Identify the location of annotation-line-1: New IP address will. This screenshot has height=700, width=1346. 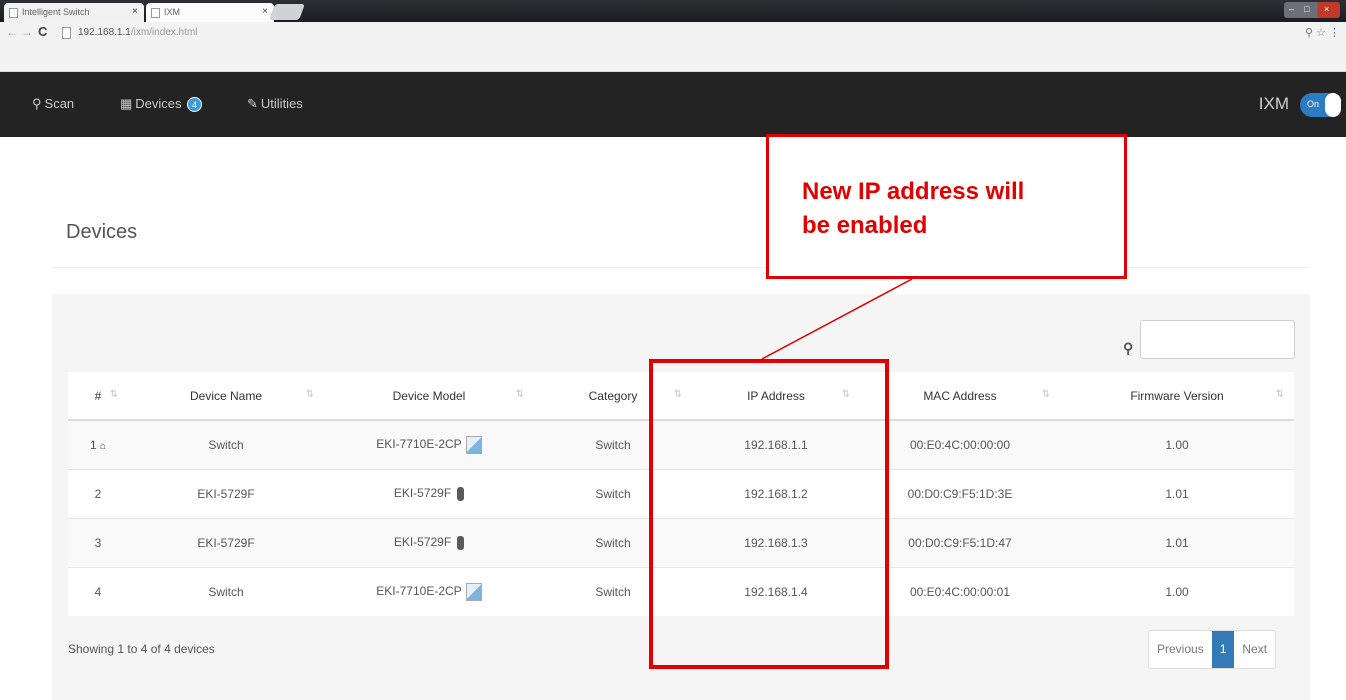
(913, 191).